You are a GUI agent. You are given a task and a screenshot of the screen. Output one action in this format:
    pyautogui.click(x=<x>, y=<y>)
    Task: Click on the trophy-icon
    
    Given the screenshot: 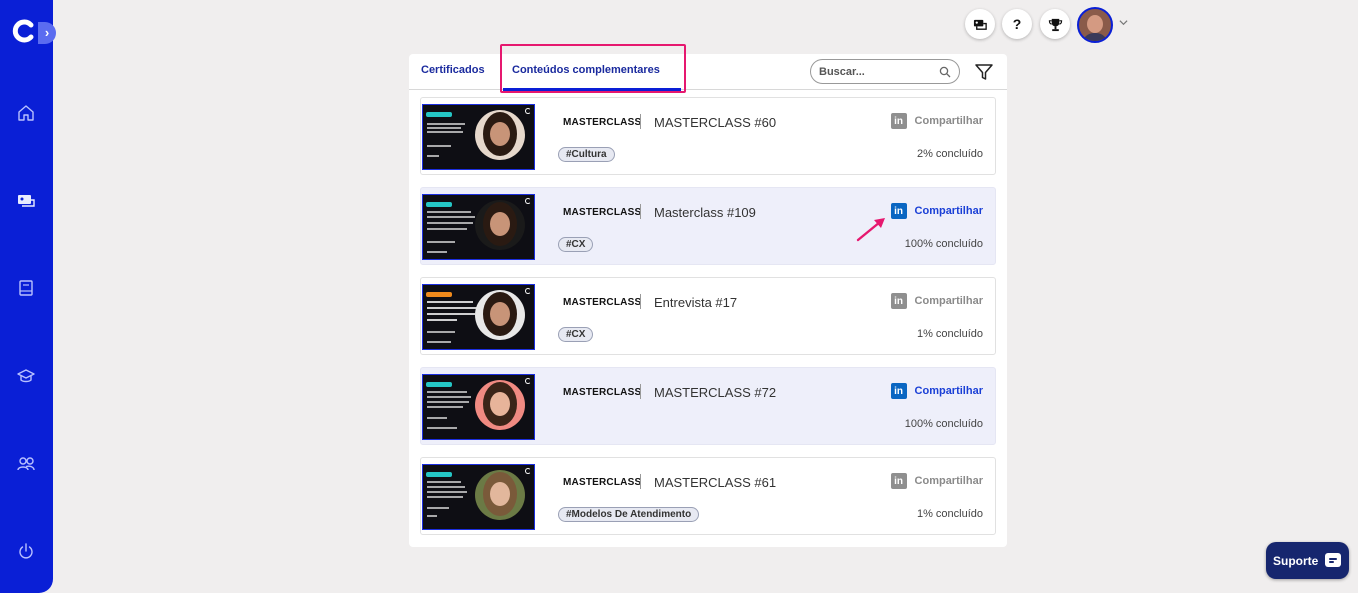 What is the action you would take?
    pyautogui.click(x=1055, y=24)
    